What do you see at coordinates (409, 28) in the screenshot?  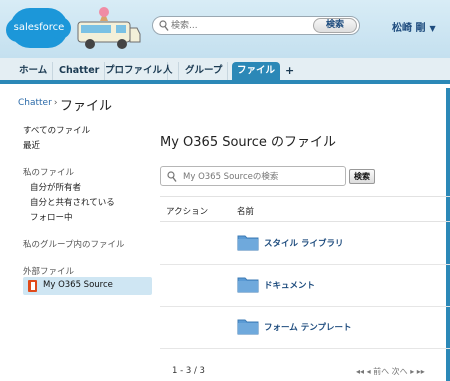 I see `user-name: 松崎 剛` at bounding box center [409, 28].